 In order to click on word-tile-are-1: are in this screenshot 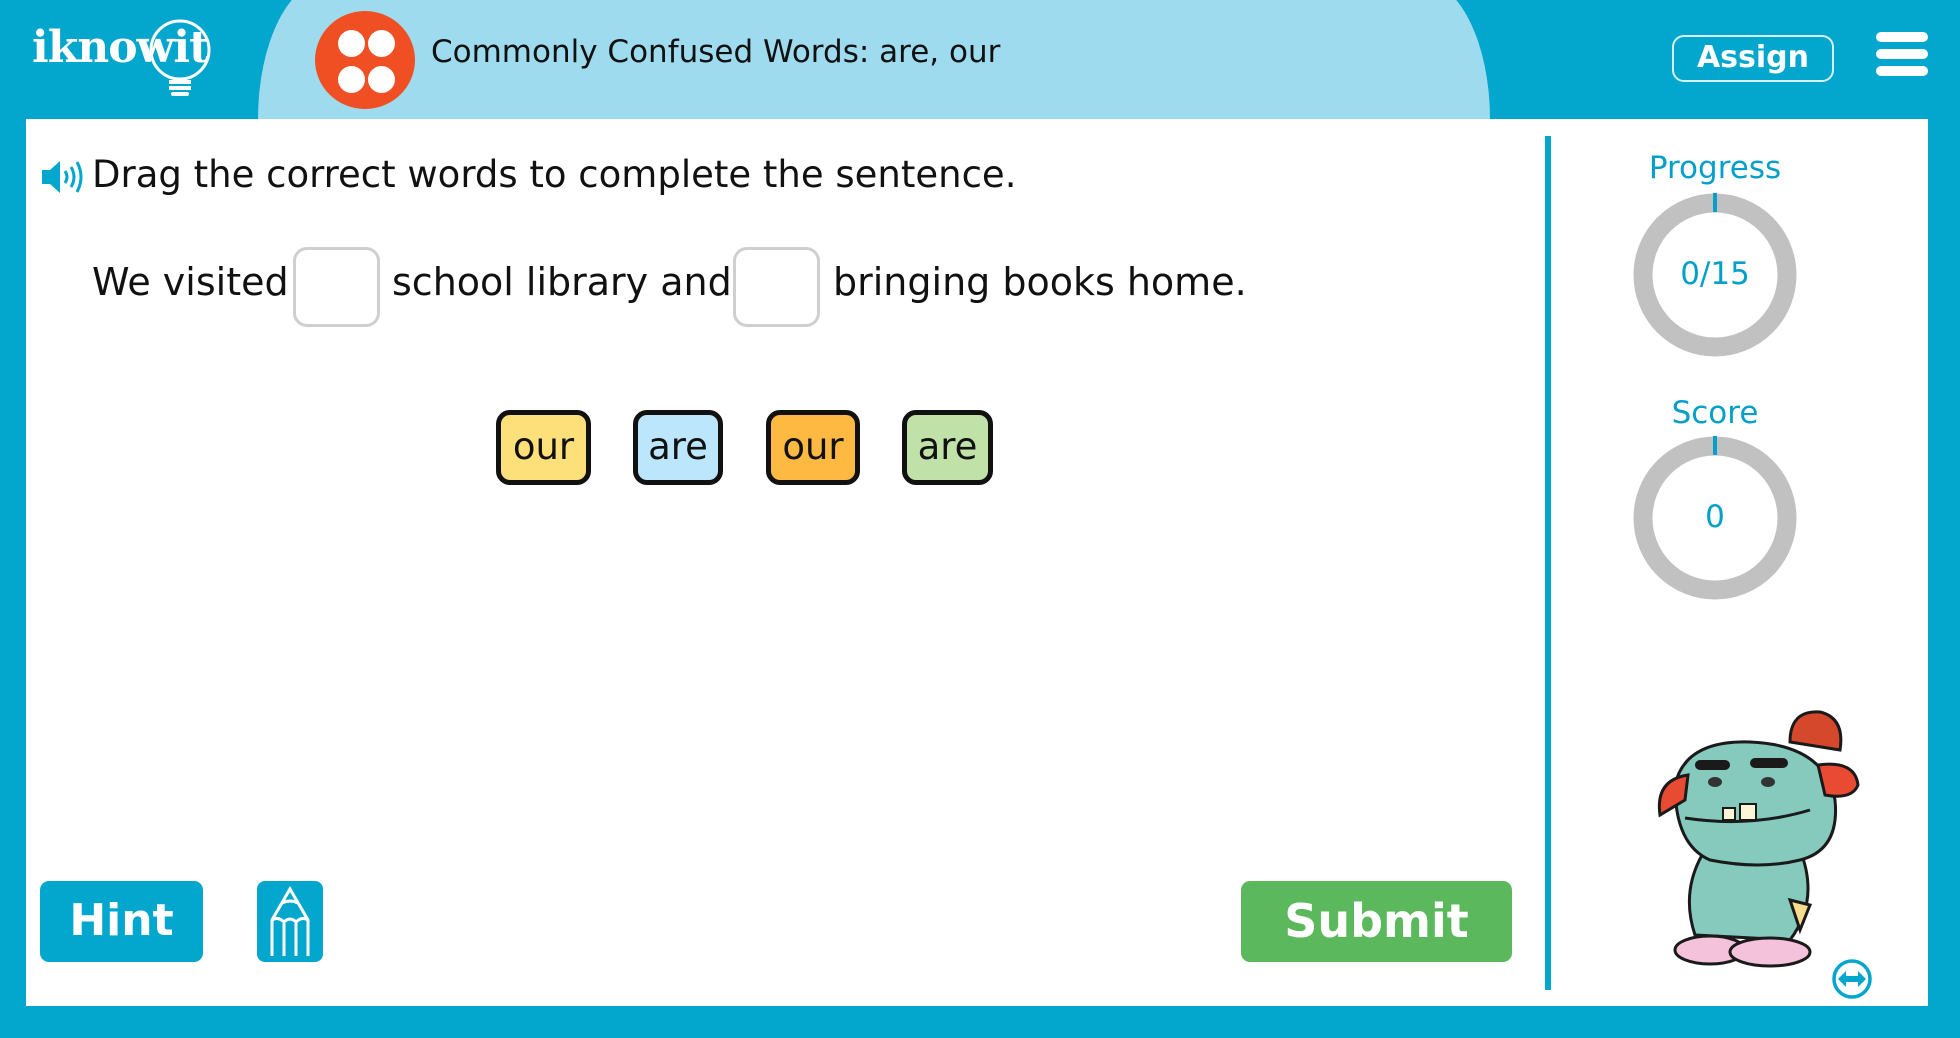, I will do `click(678, 447)`.